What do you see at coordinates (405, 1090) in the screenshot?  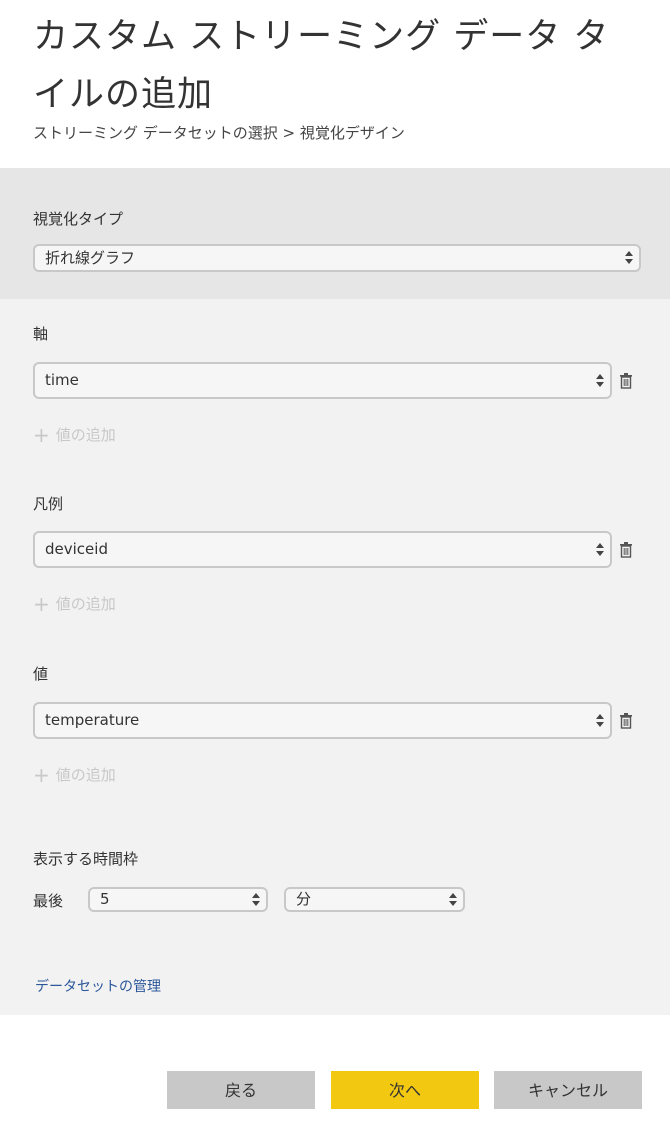 I see `next-button: 次へ` at bounding box center [405, 1090].